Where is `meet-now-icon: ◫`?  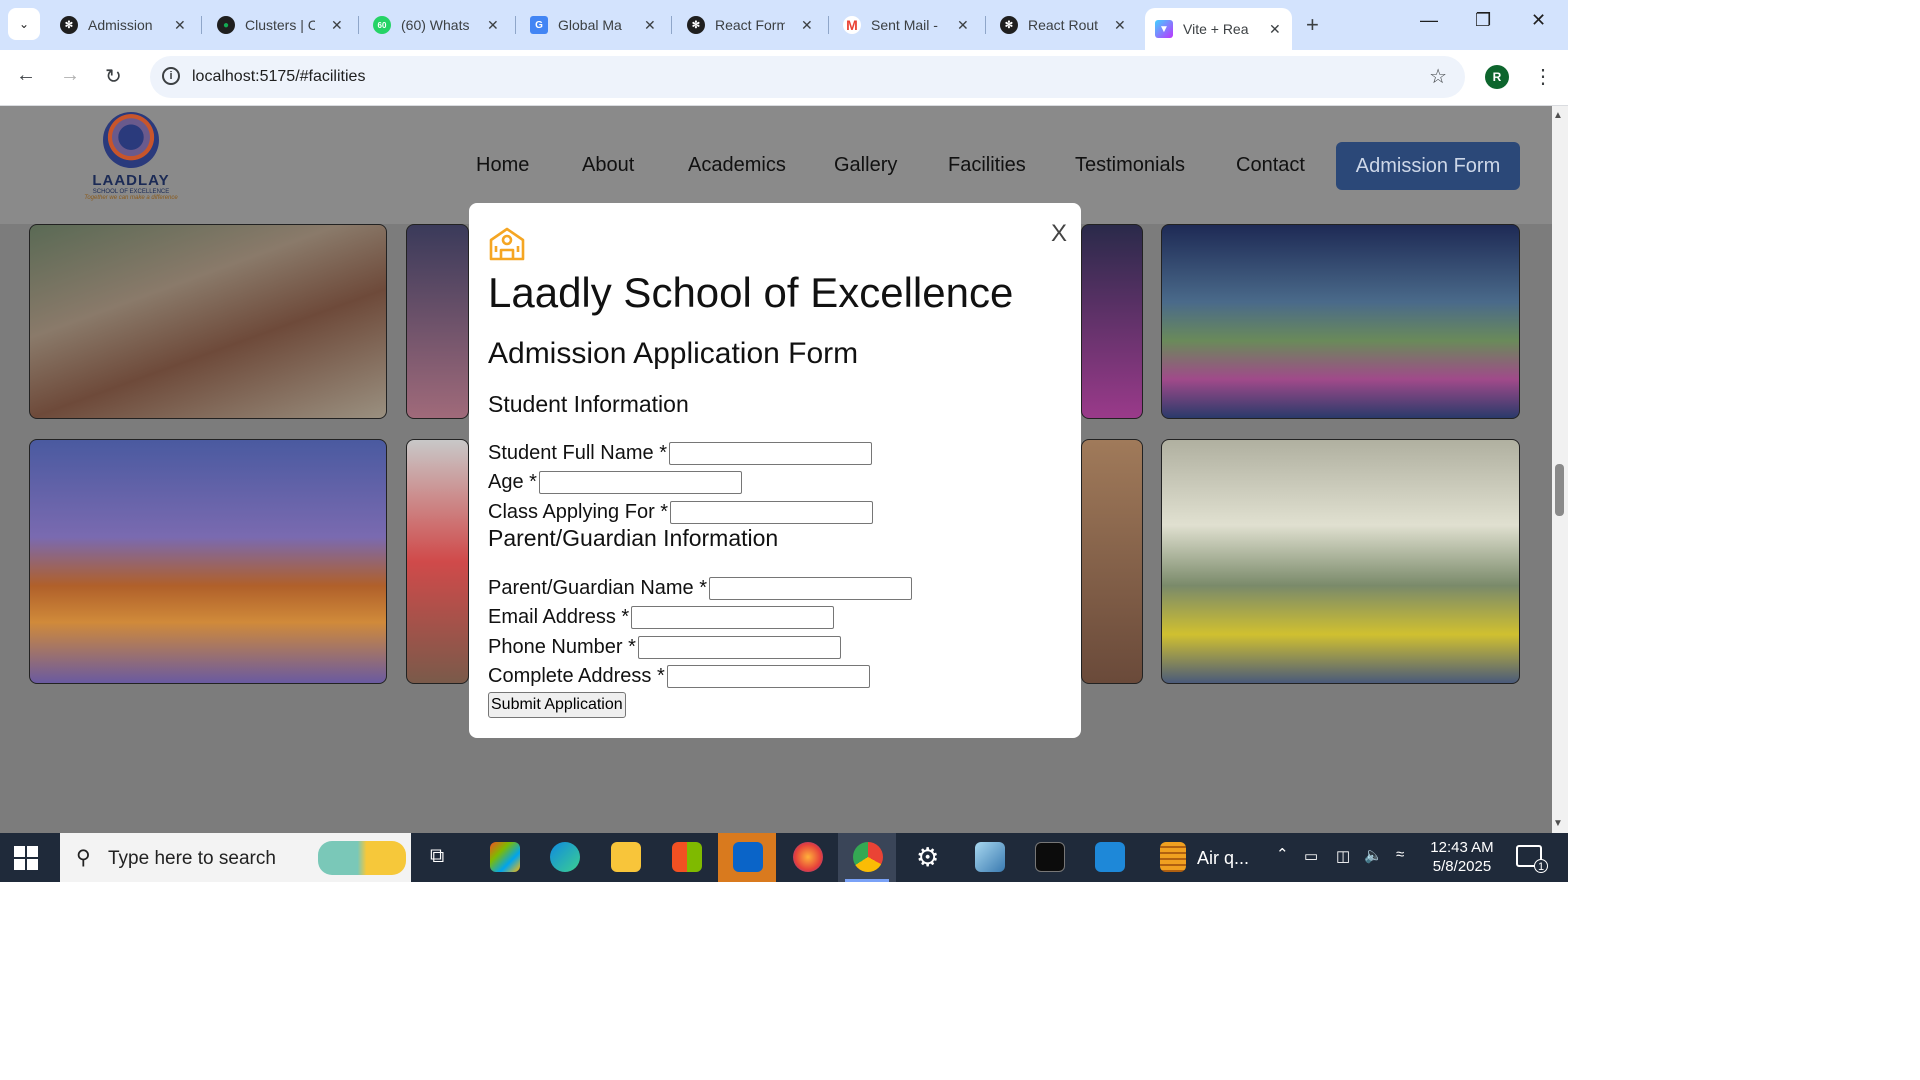 meet-now-icon: ◫ is located at coordinates (1343, 856).